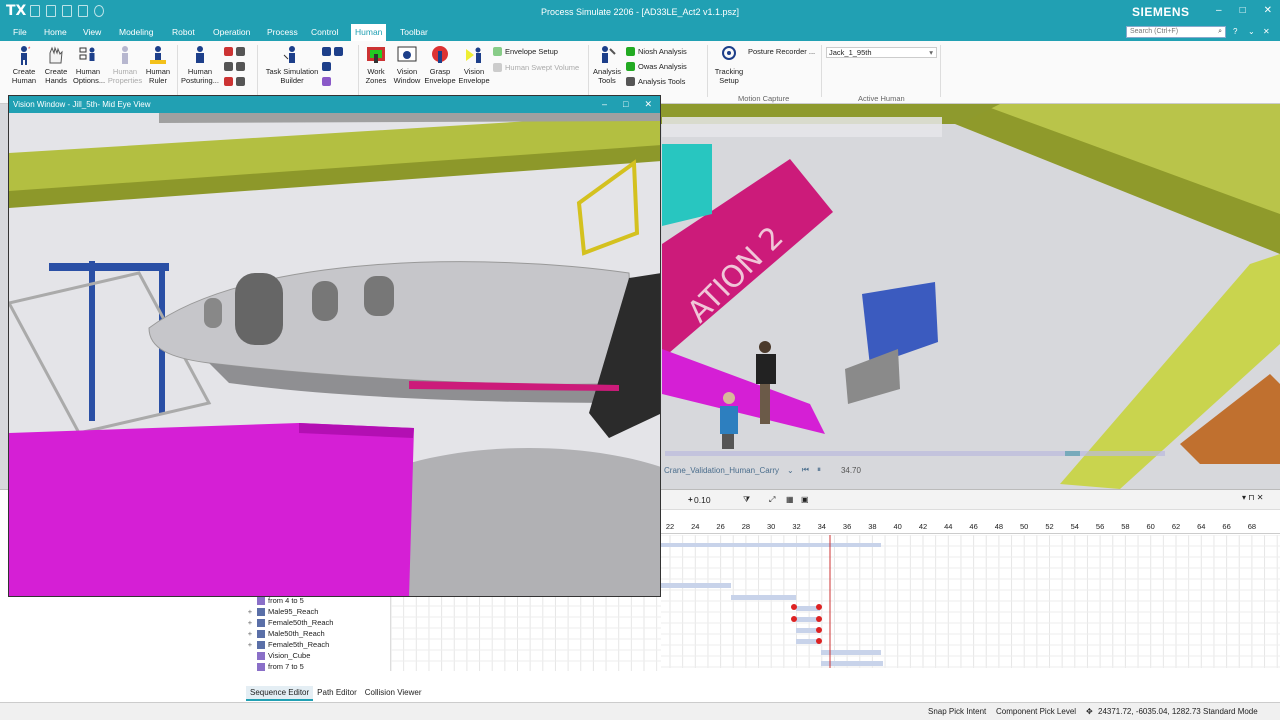 The height and width of the screenshot is (720, 1280). I want to click on help-icon: ?, so click(1235, 31).